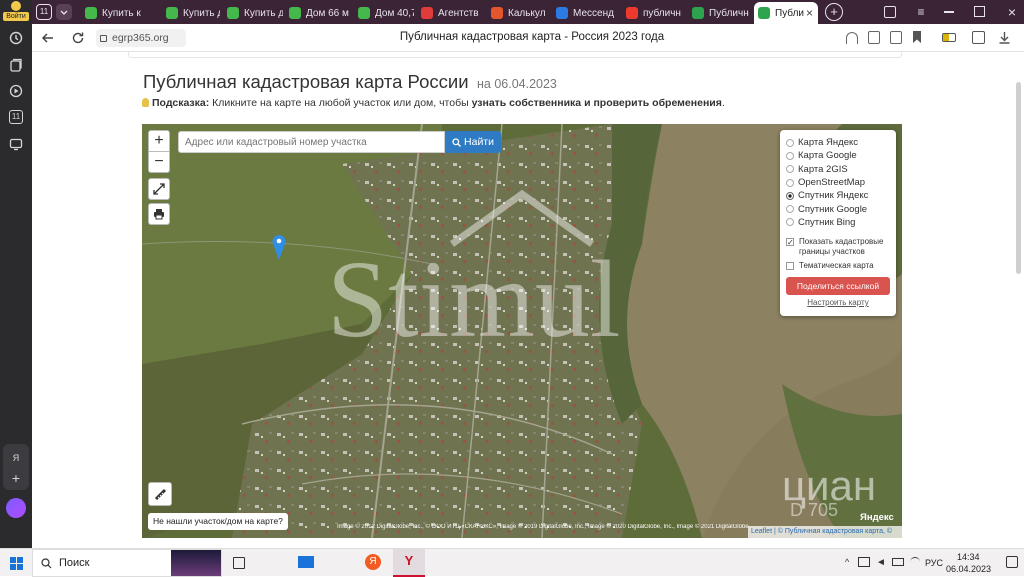 This screenshot has width=1024, height=577. What do you see at coordinates (318, 13) in the screenshot?
I see `tab-item: Дом 66 м` at bounding box center [318, 13].